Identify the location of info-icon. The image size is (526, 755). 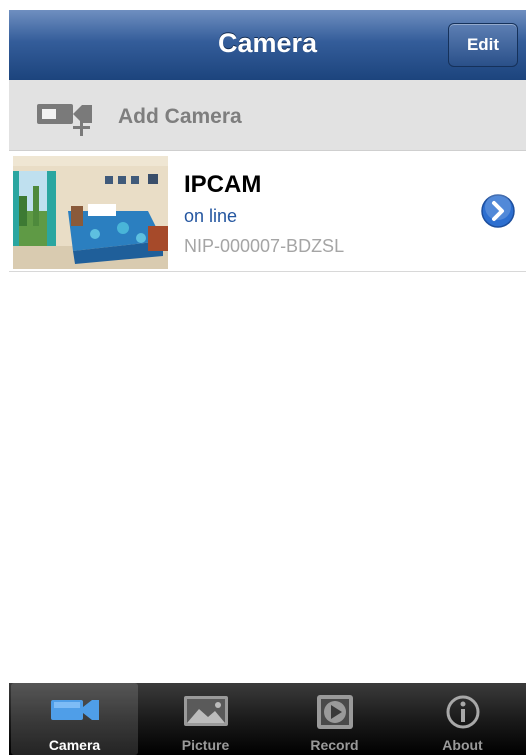
(462, 712).